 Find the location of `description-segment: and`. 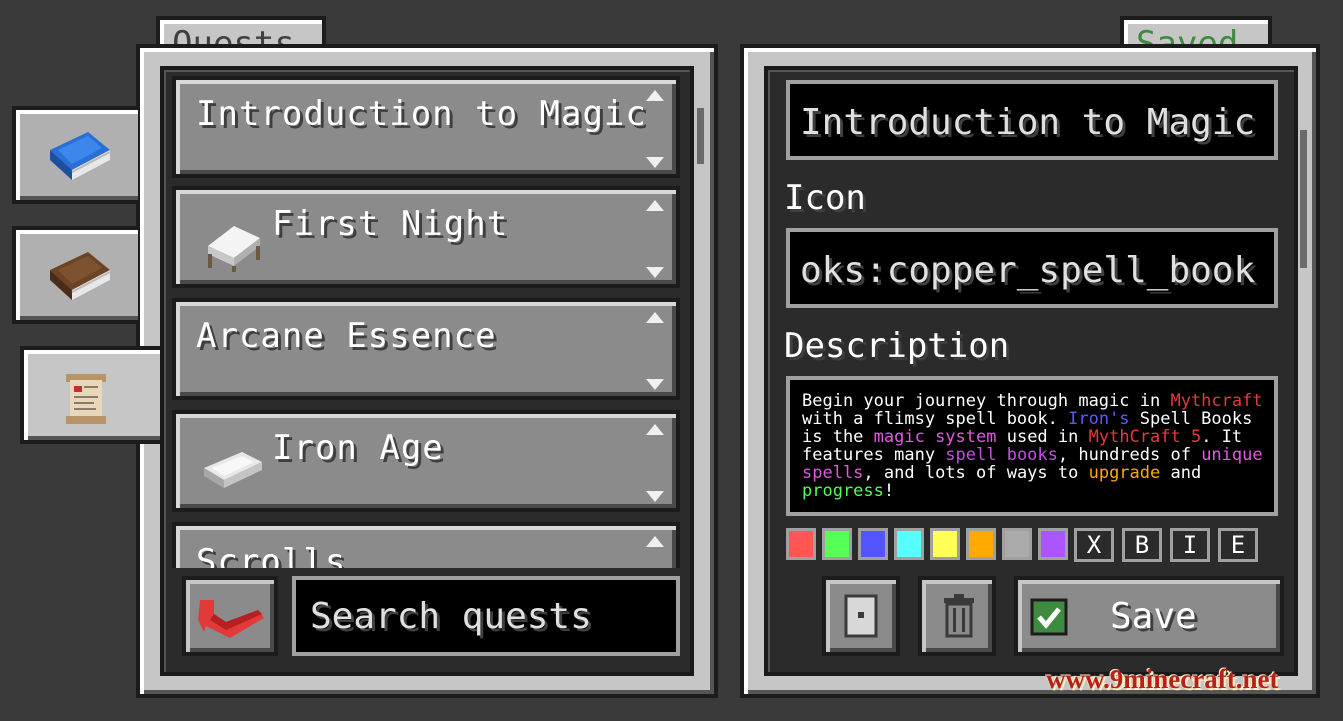

description-segment: and is located at coordinates (1181, 473).